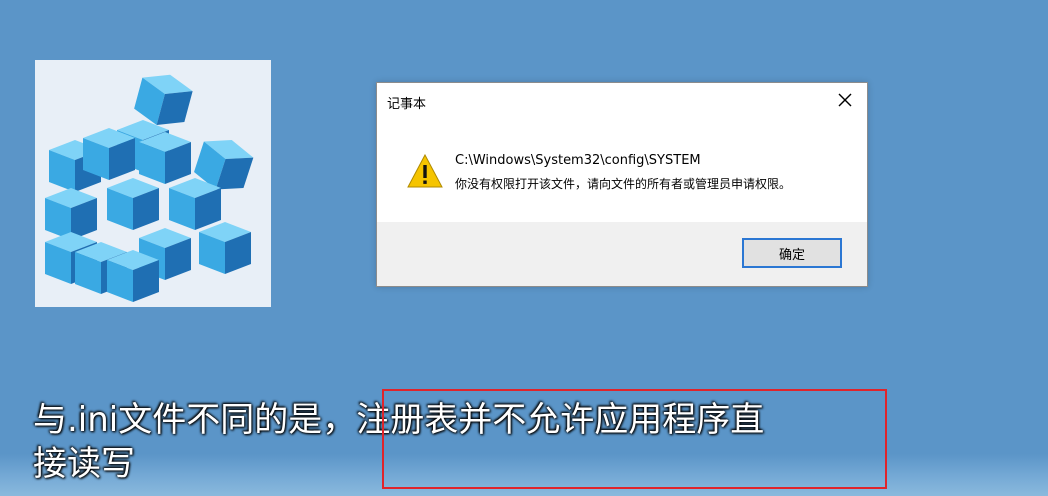 The image size is (1048, 496). Describe the element at coordinates (153, 183) in the screenshot. I see `registry-editor-icon` at that location.